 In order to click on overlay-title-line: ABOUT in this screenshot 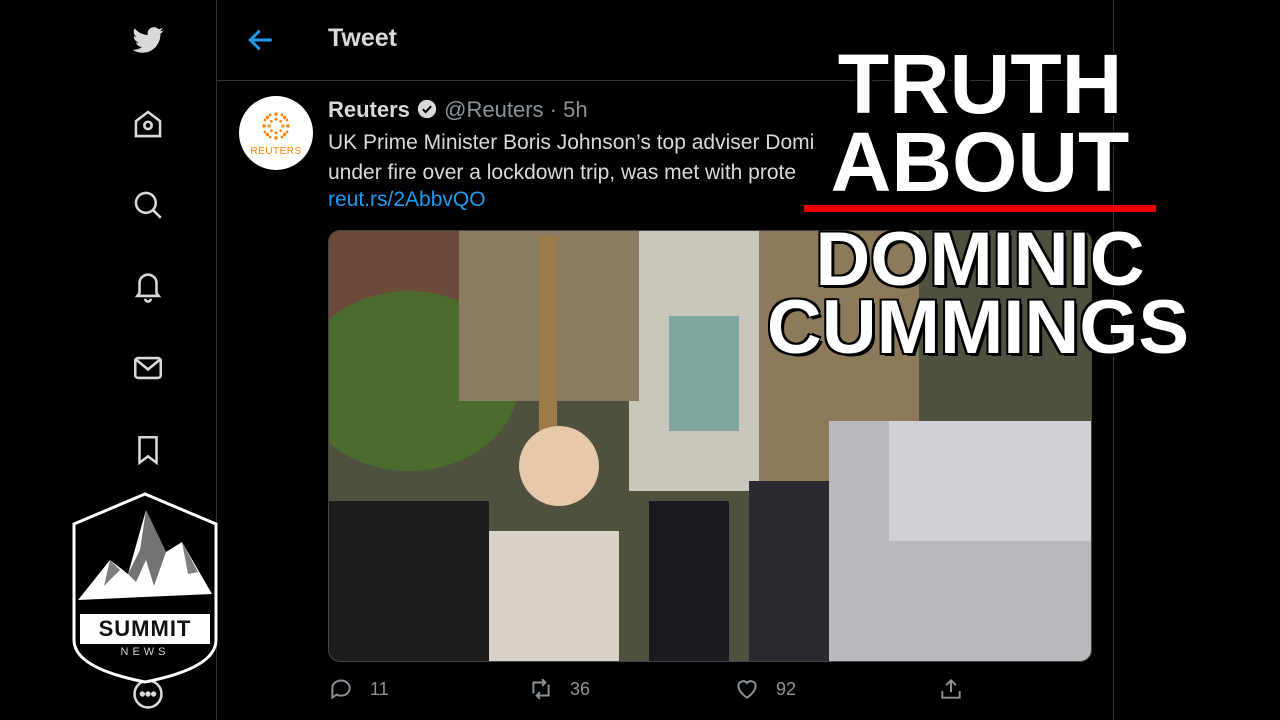, I will do `click(980, 162)`.